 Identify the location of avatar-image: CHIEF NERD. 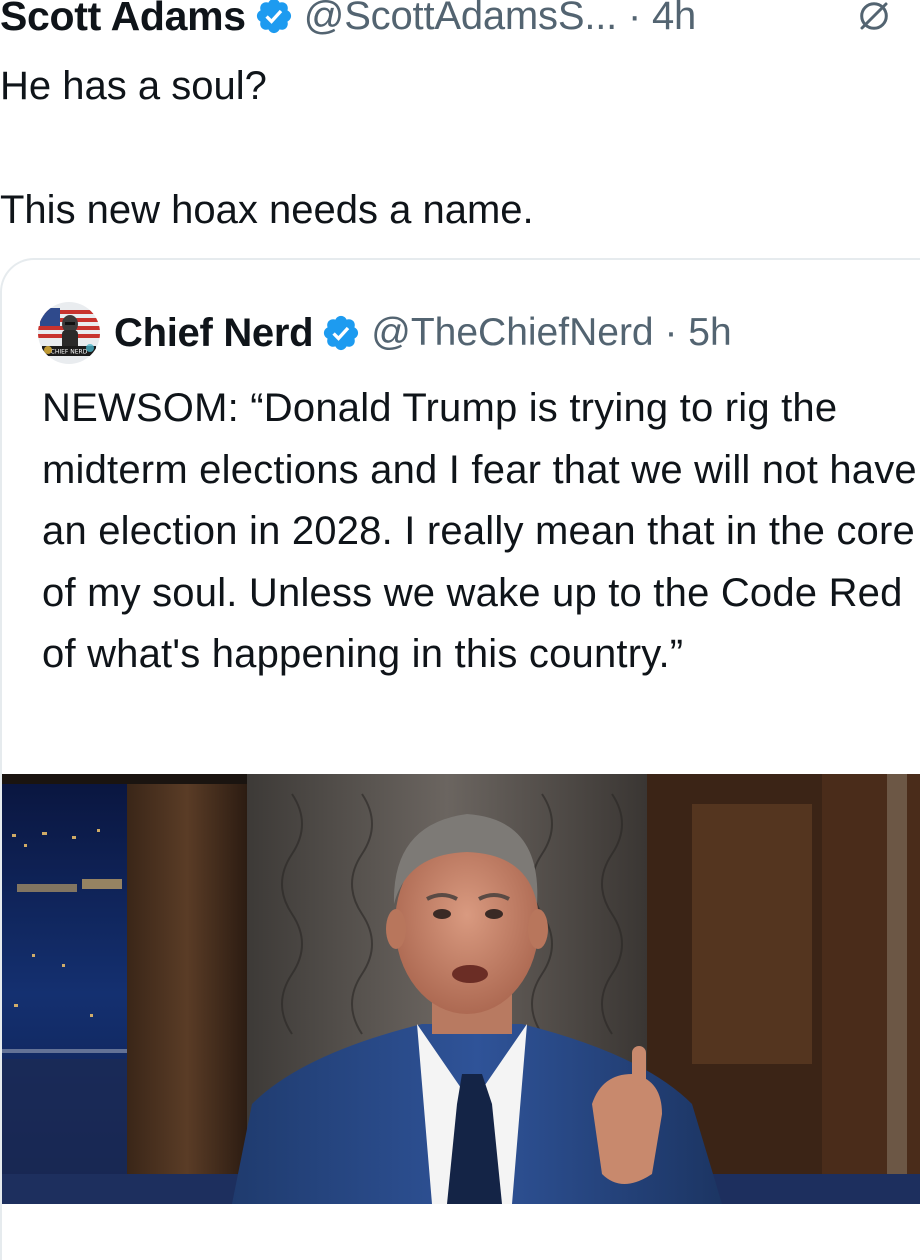
(69, 333).